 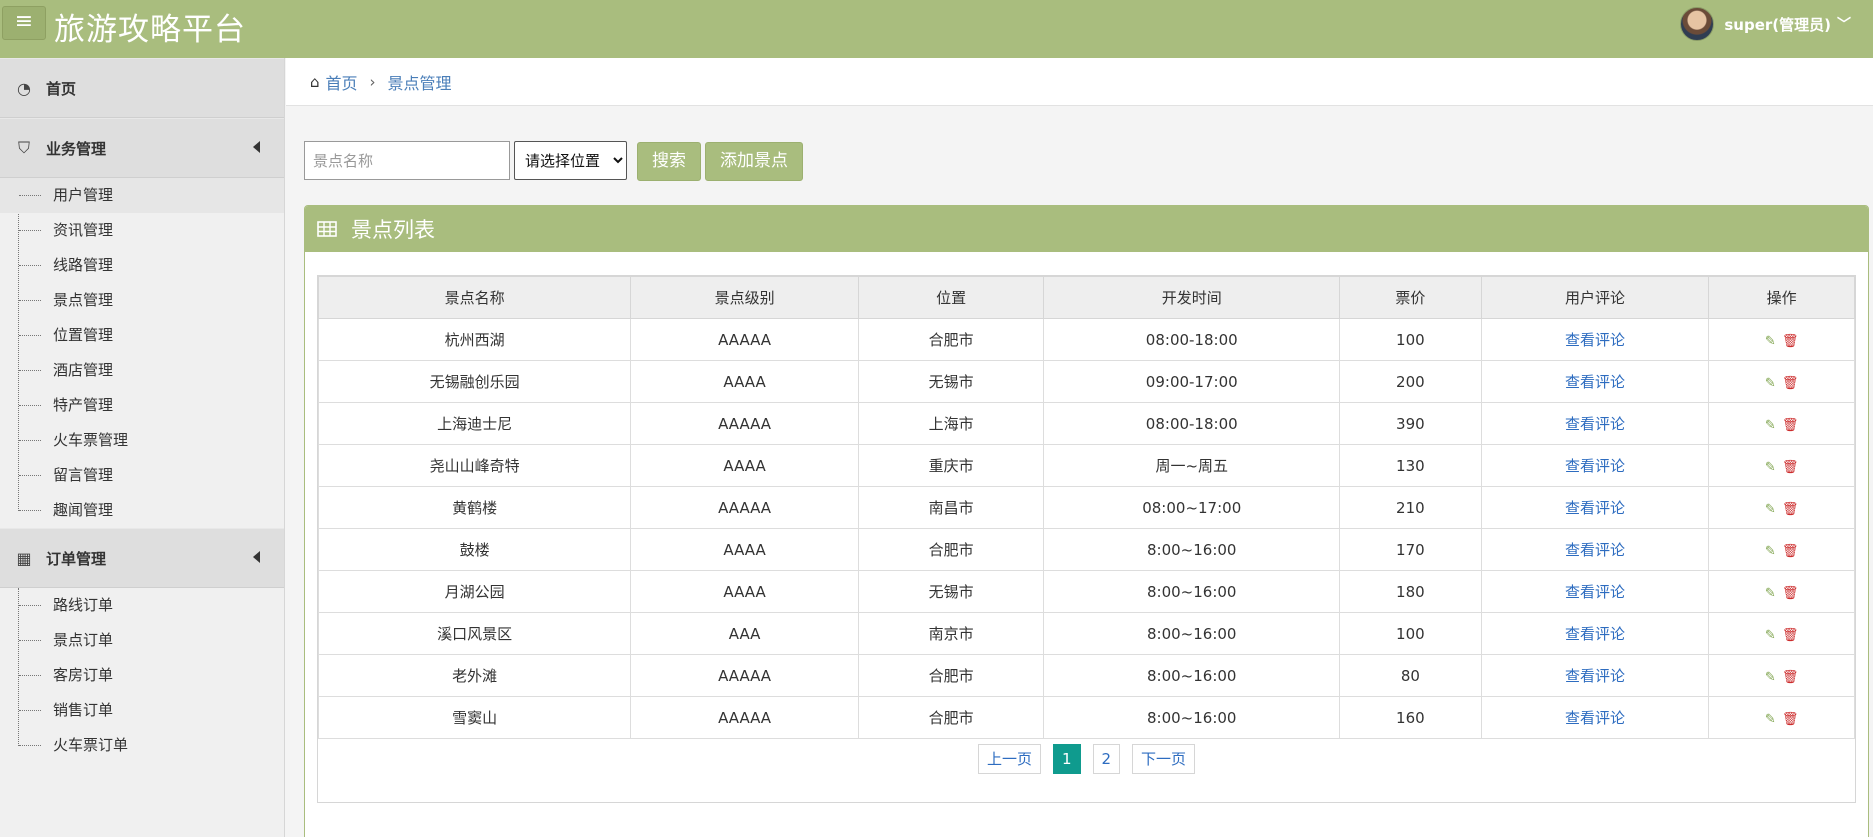 I want to click on cell-price: 210, so click(x=1410, y=507).